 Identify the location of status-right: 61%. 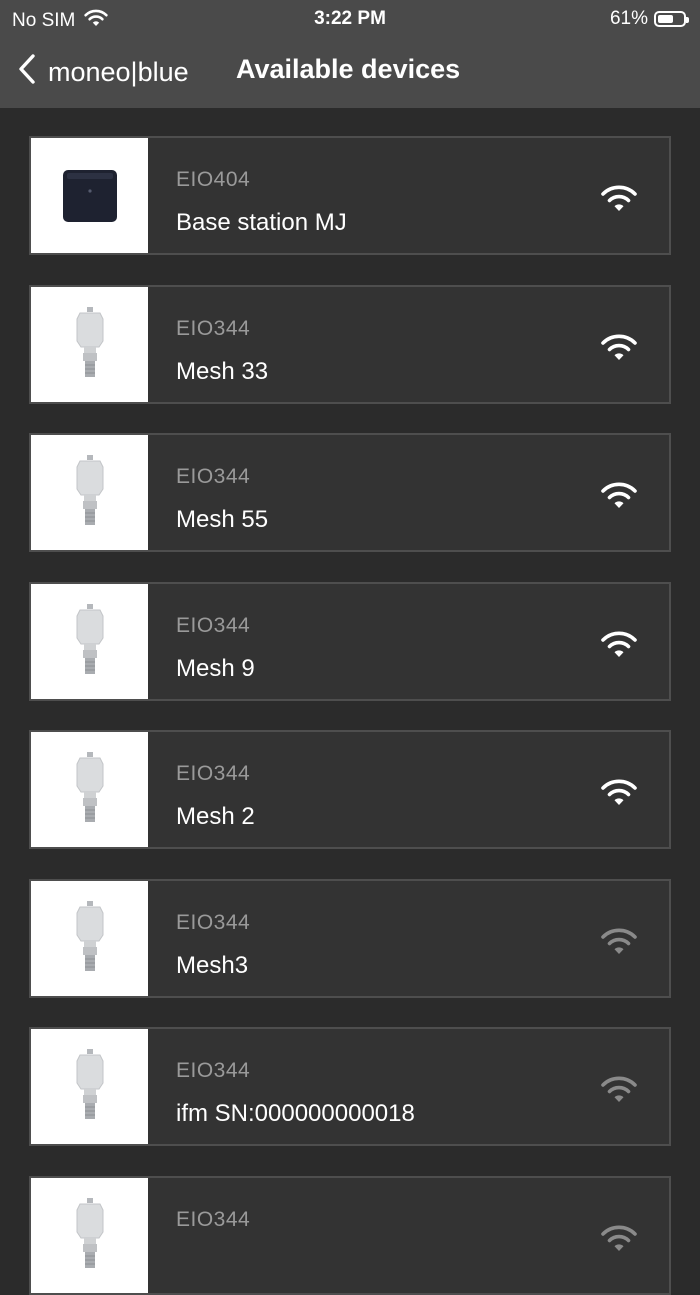
(649, 19).